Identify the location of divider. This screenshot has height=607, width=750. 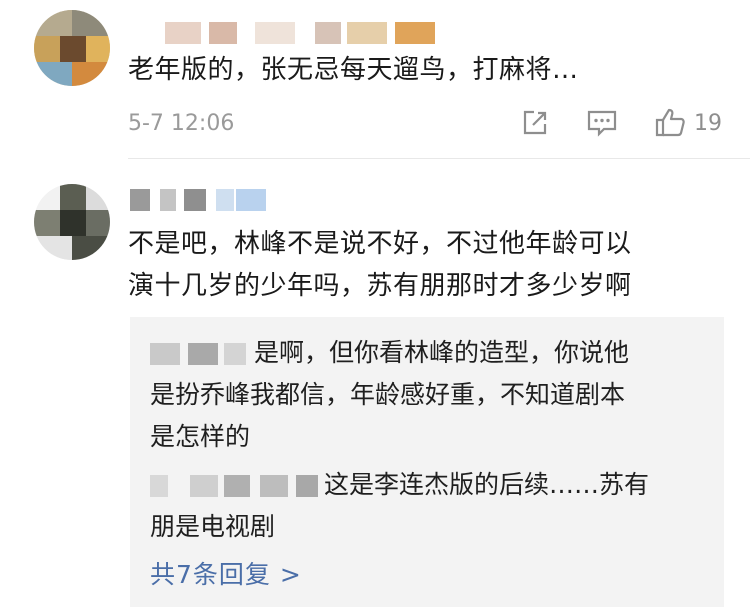
(439, 158).